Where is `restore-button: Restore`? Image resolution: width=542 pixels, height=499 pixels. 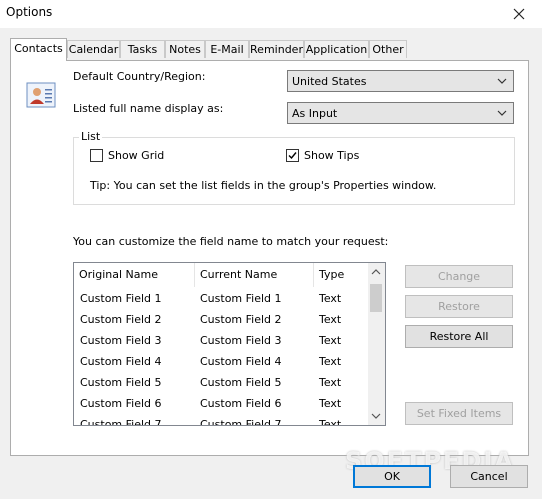 restore-button: Restore is located at coordinates (459, 306).